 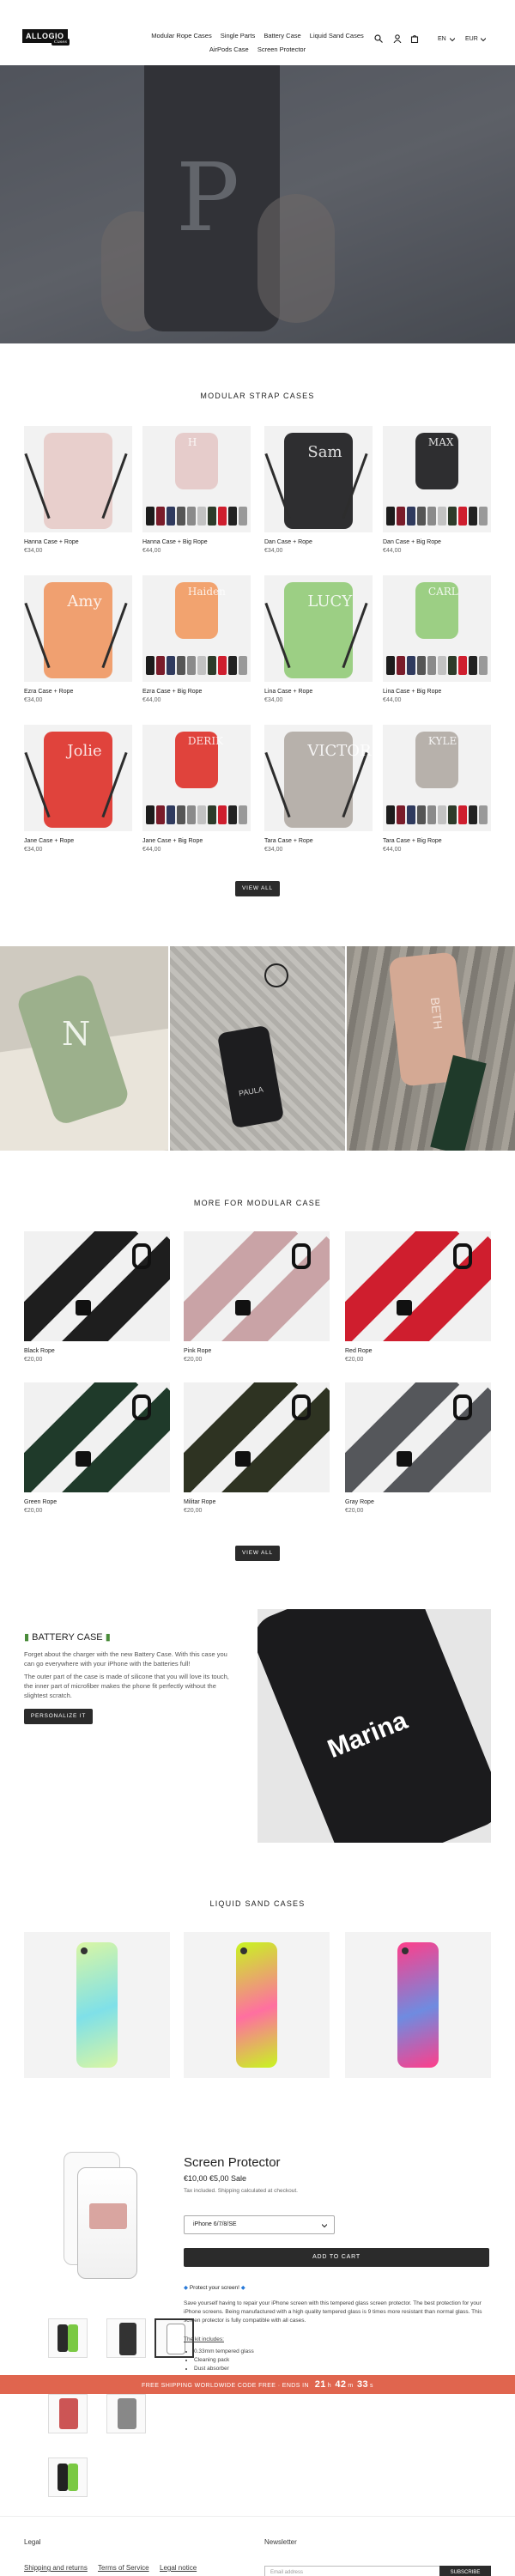 What do you see at coordinates (282, 36) in the screenshot?
I see `nav-item-battery-case: Battery Case` at bounding box center [282, 36].